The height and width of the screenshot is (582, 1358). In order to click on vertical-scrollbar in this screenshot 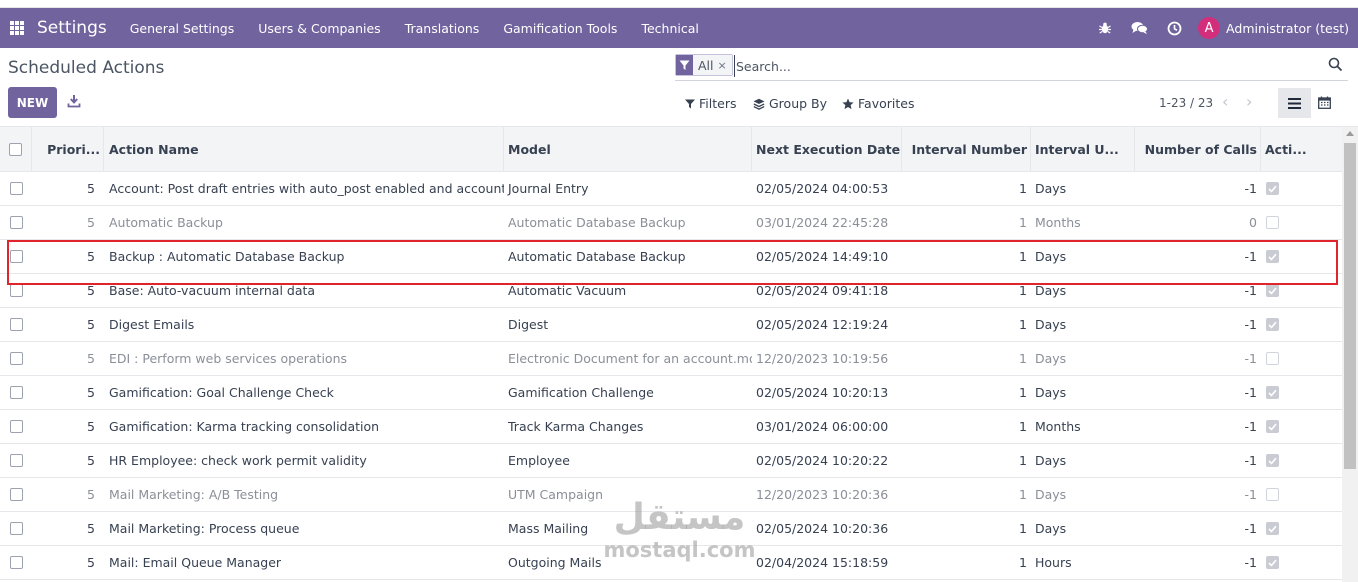, I will do `click(1350, 354)`.